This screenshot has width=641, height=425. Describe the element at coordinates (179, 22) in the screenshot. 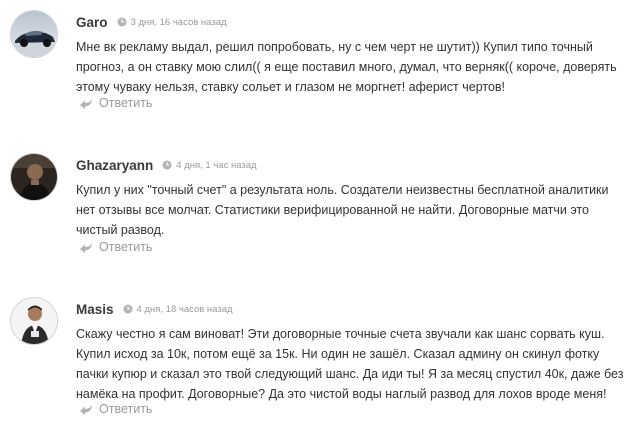

I see `comment-date: 3 дня, 16 часов назад` at that location.